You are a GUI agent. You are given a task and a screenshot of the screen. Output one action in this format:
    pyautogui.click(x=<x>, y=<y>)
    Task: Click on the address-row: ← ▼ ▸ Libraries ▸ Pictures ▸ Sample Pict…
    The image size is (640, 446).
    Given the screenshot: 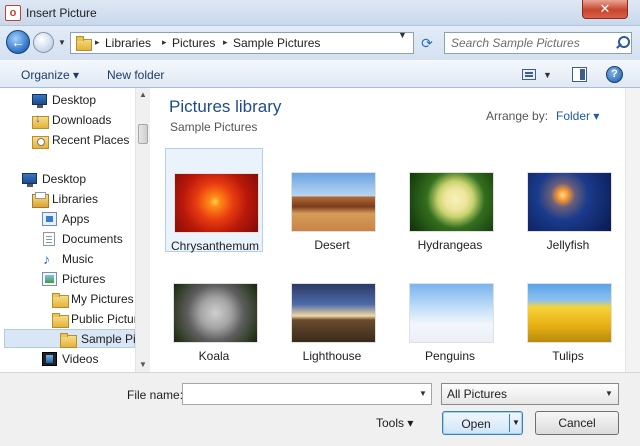 What is the action you would take?
    pyautogui.click(x=320, y=43)
    